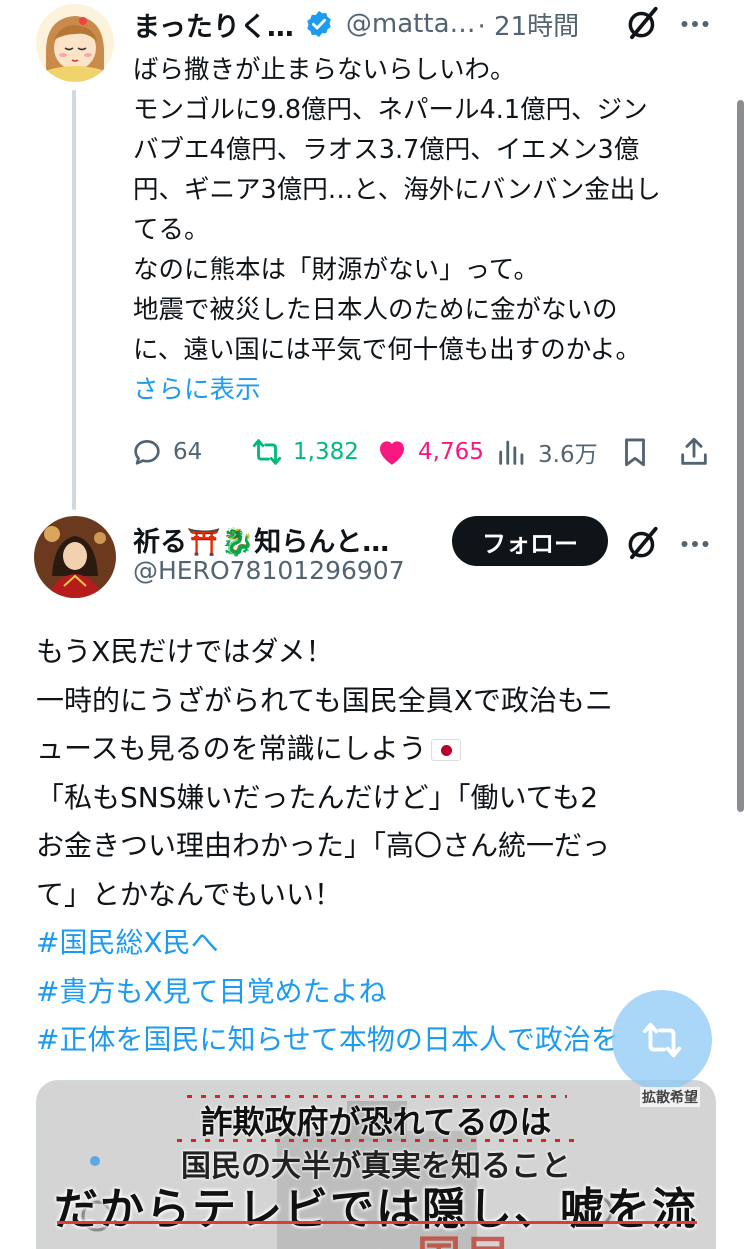  What do you see at coordinates (166, 452) in the screenshot?
I see `reply-button: 64` at bounding box center [166, 452].